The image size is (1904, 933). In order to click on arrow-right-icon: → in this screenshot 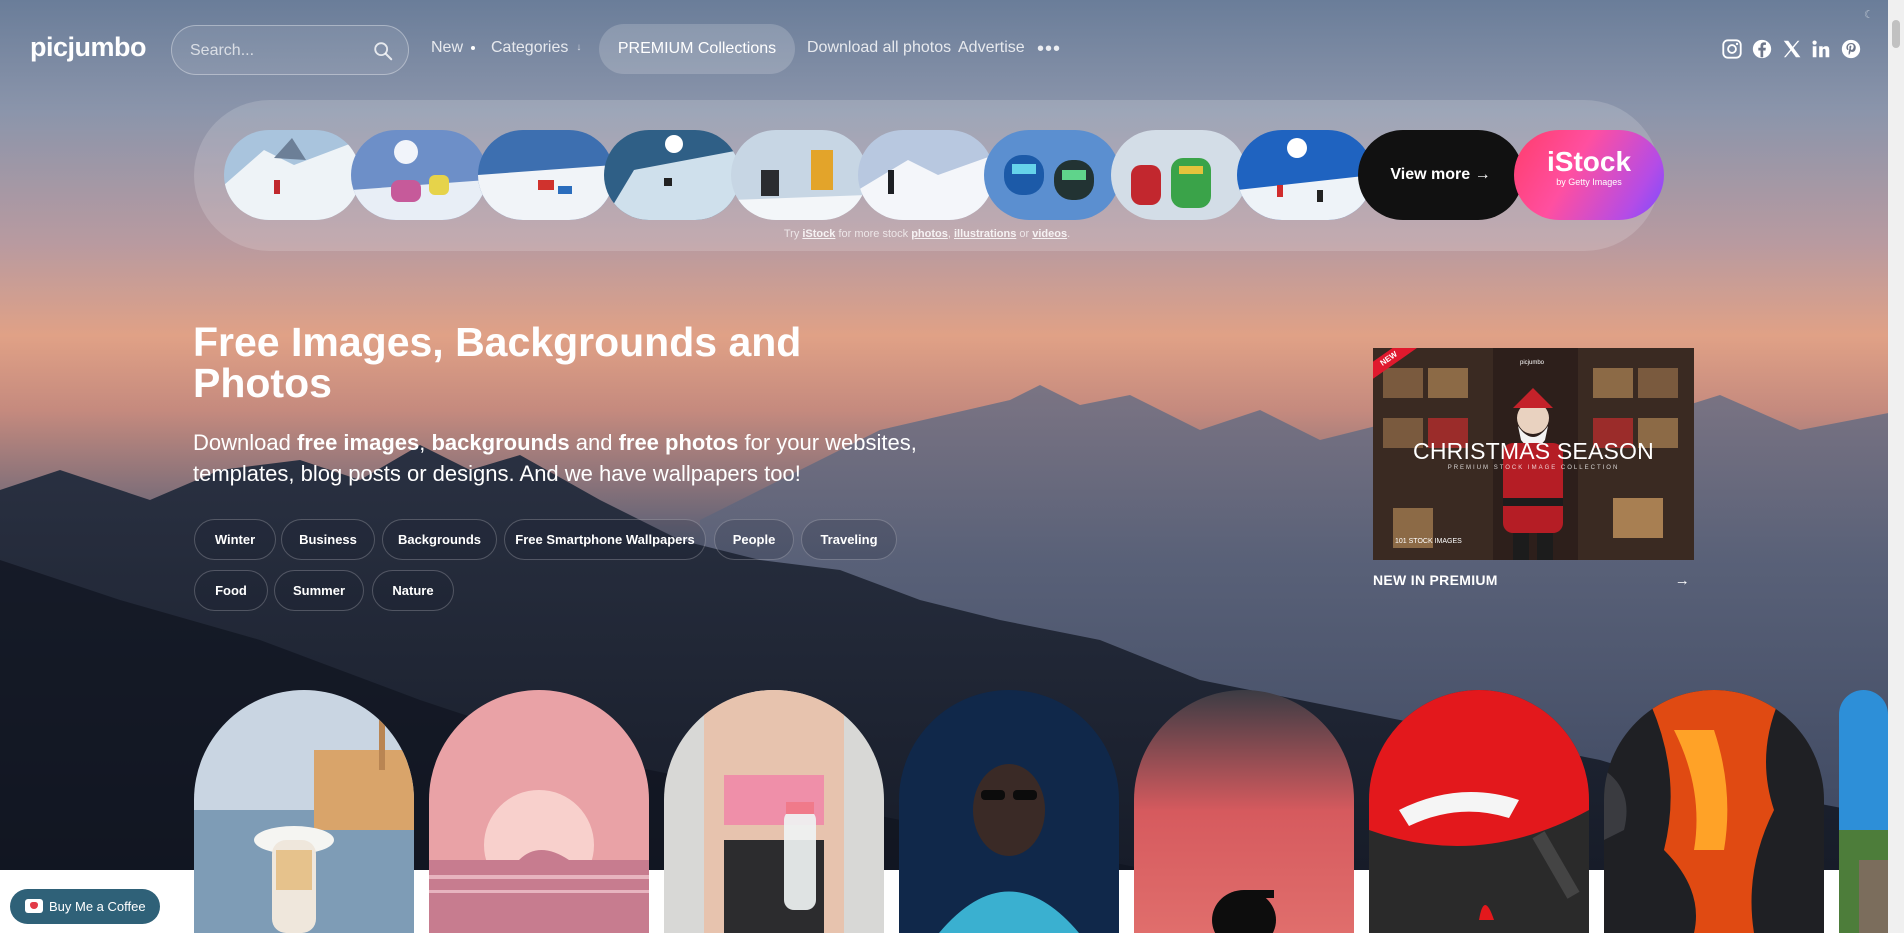, I will do `click(1682, 580)`.